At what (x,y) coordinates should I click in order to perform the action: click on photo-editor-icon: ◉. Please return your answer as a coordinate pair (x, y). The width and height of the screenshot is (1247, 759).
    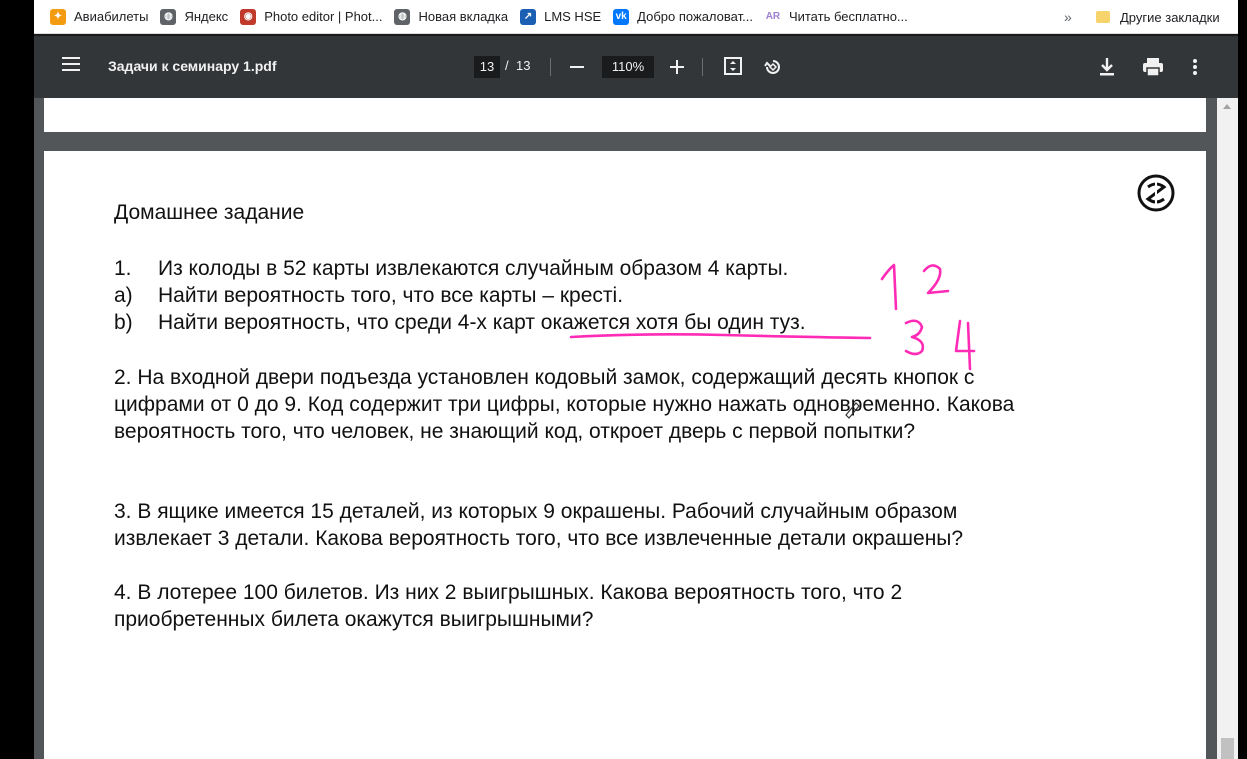
    Looking at the image, I should click on (248, 16).